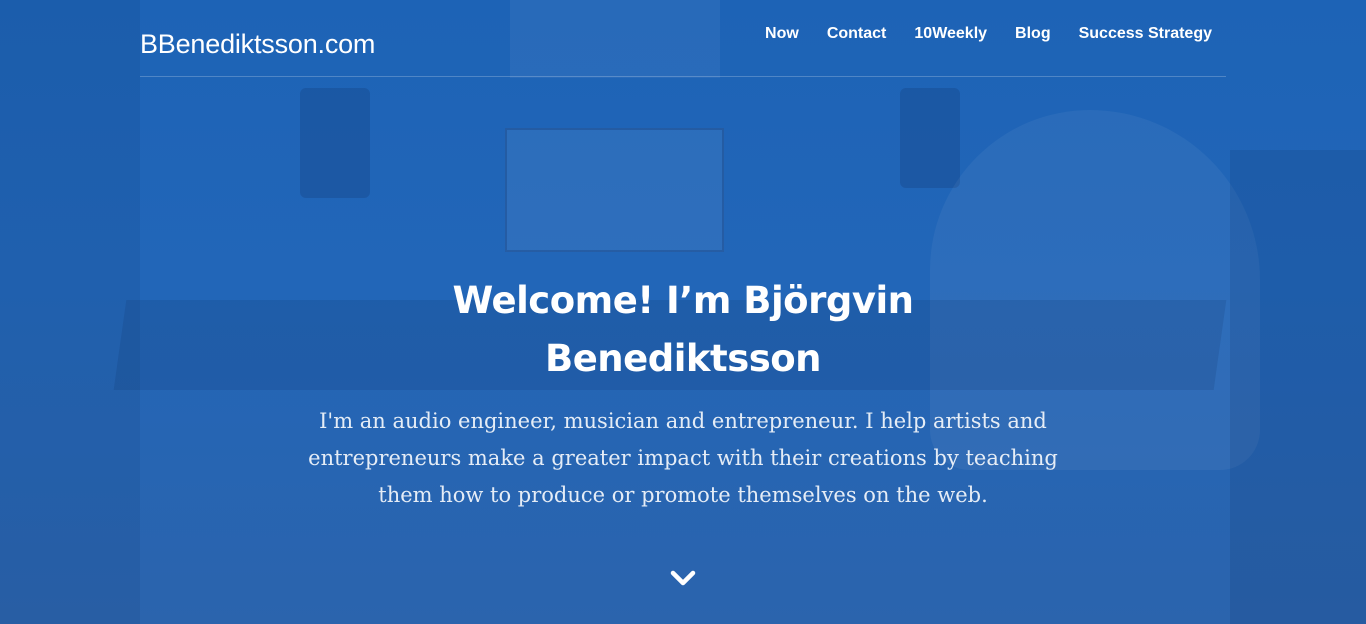 Image resolution: width=1366 pixels, height=624 pixels. I want to click on hero-headline-line2: Benediktsson, so click(683, 358).